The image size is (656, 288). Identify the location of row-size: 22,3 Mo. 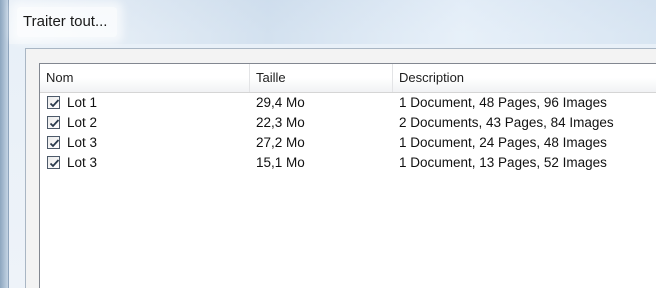
(280, 122).